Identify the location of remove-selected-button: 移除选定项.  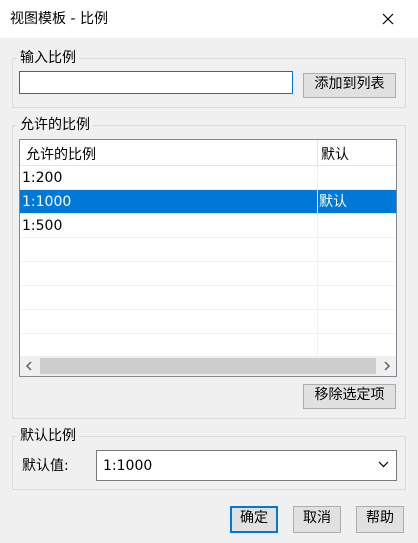
(349, 396).